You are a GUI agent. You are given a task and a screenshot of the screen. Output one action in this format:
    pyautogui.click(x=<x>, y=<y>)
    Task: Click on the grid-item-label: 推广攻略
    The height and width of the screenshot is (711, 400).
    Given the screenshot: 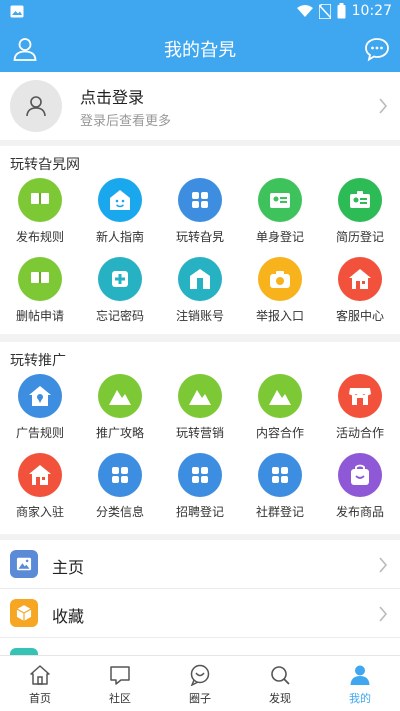 What is the action you would take?
    pyautogui.click(x=119, y=433)
    